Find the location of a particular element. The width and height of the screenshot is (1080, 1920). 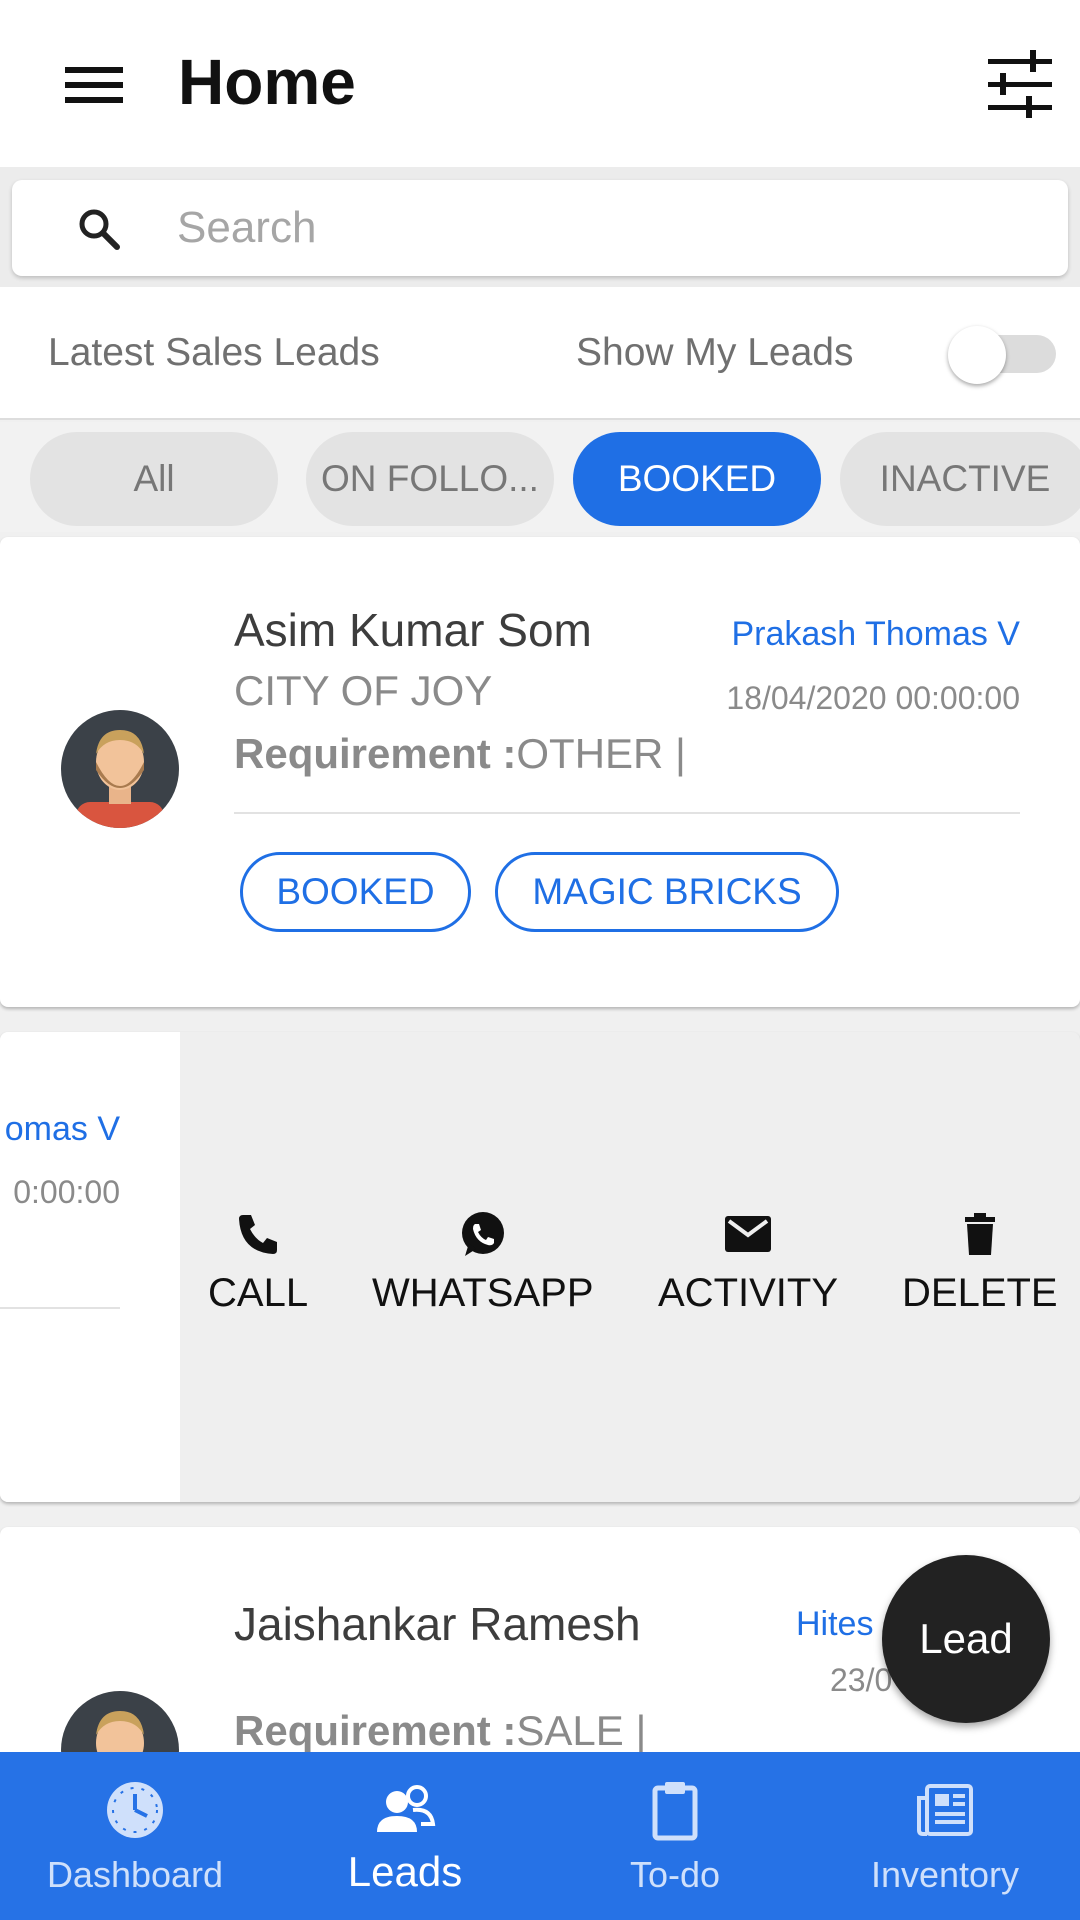

lead-name: Jaishankar Ramesh is located at coordinates (437, 1624).